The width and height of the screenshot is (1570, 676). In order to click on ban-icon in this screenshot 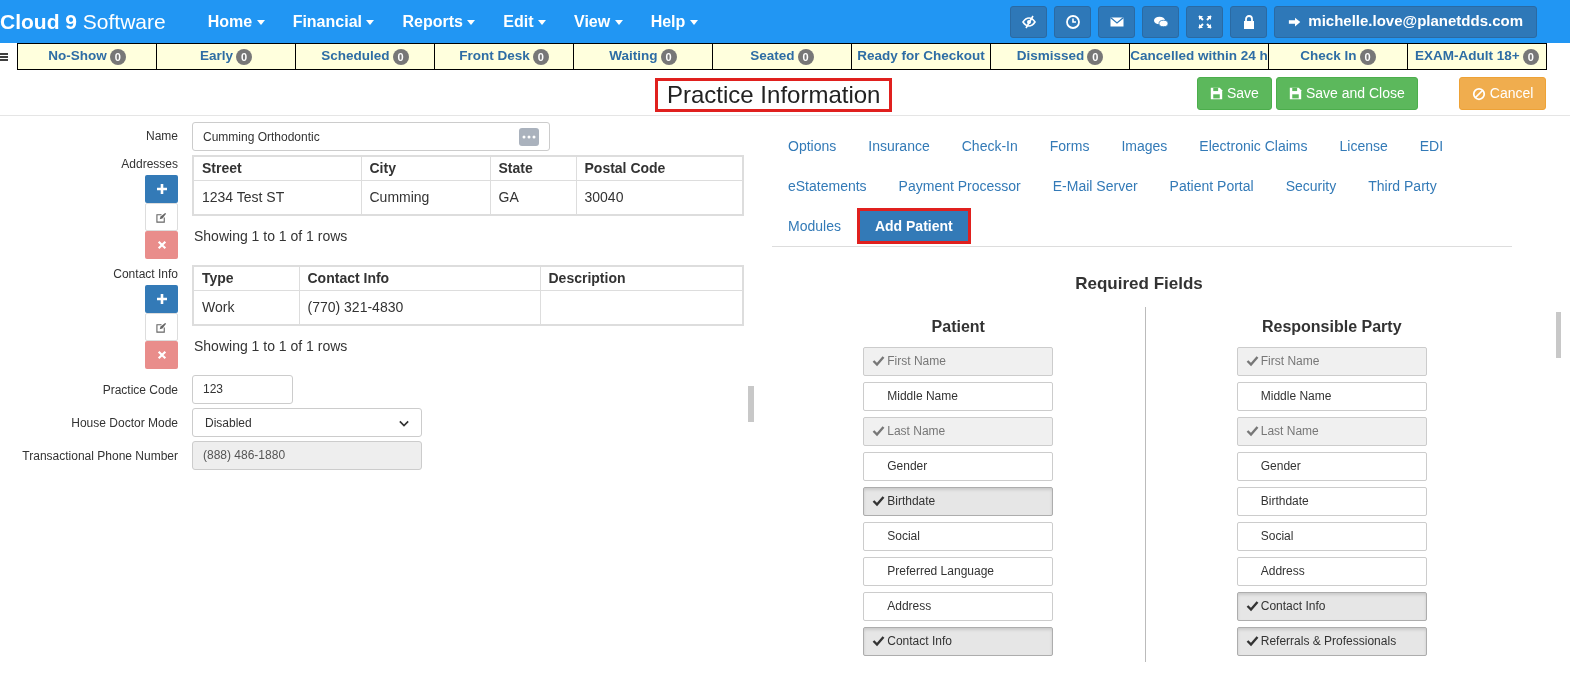, I will do `click(1478, 93)`.